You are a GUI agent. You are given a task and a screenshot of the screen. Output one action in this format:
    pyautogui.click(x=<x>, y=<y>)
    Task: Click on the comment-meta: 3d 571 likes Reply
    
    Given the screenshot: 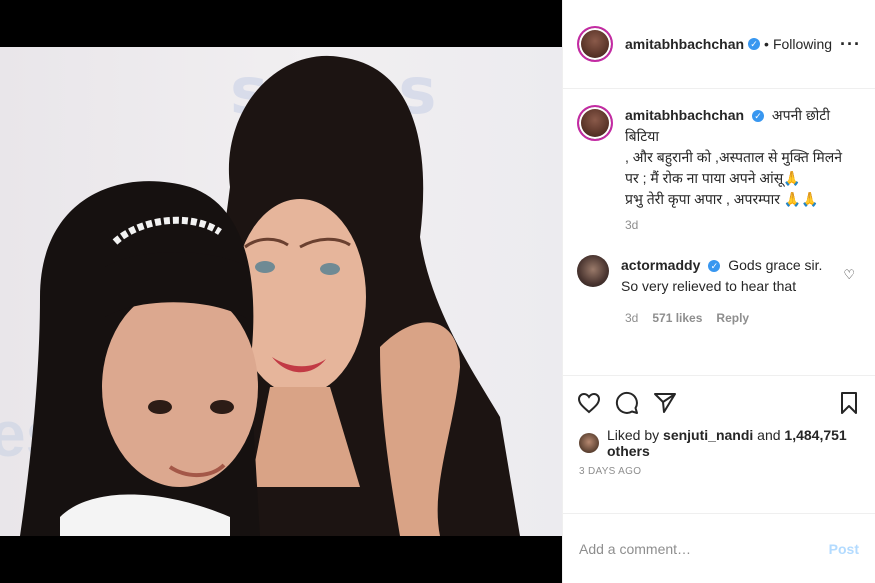 What is the action you would take?
    pyautogui.click(x=743, y=318)
    